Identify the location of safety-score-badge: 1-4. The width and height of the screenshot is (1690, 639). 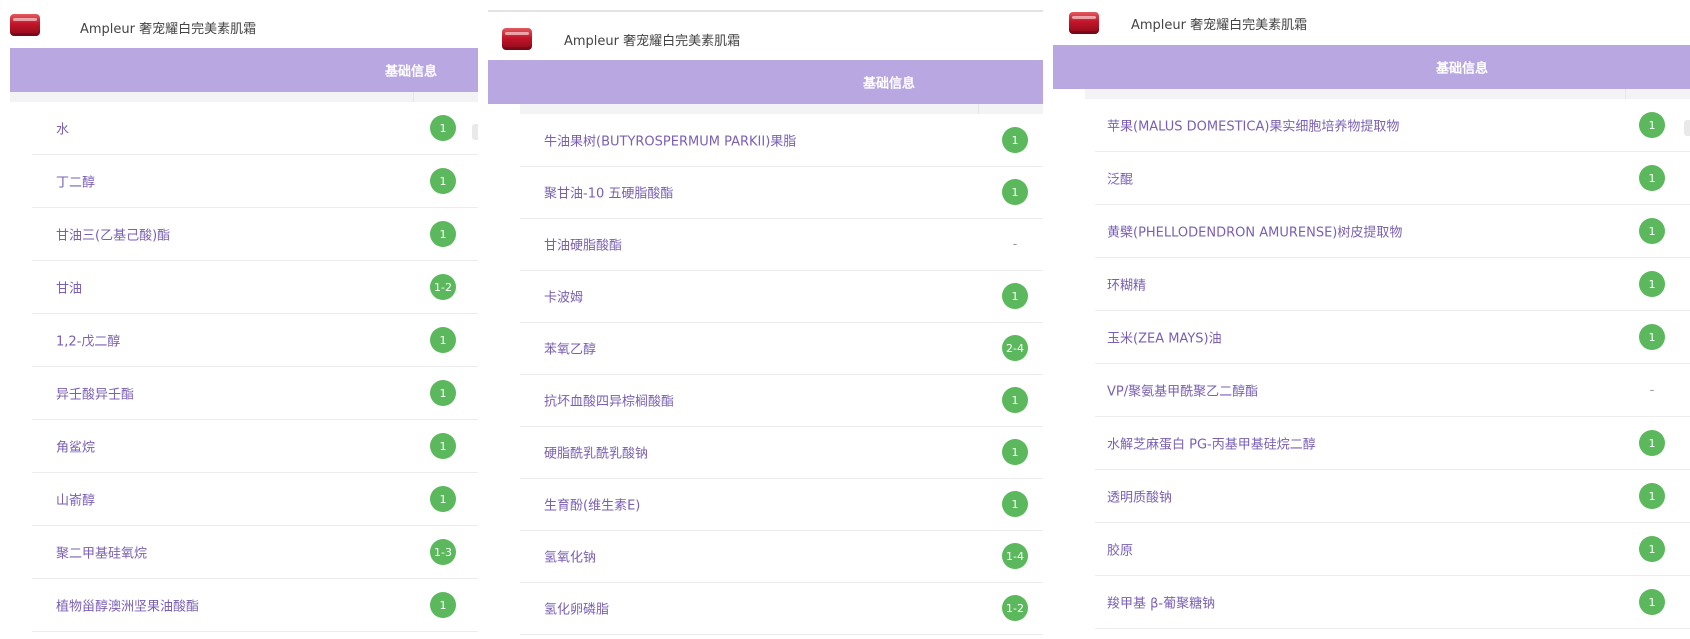
(1015, 556).